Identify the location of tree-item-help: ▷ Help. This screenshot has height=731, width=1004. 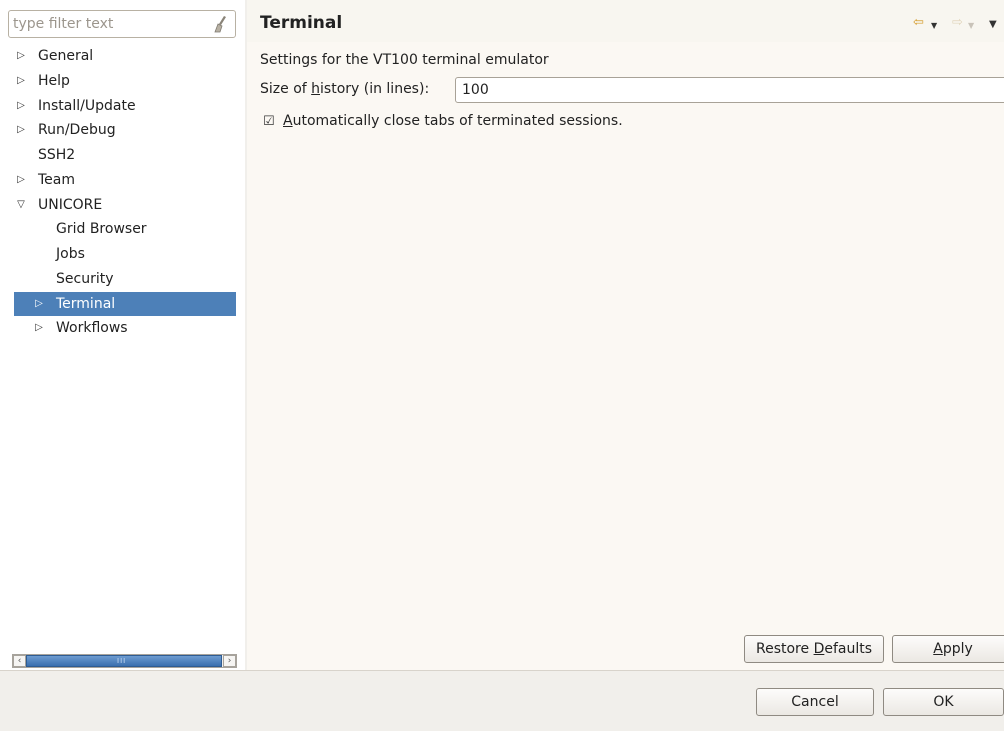
(125, 81).